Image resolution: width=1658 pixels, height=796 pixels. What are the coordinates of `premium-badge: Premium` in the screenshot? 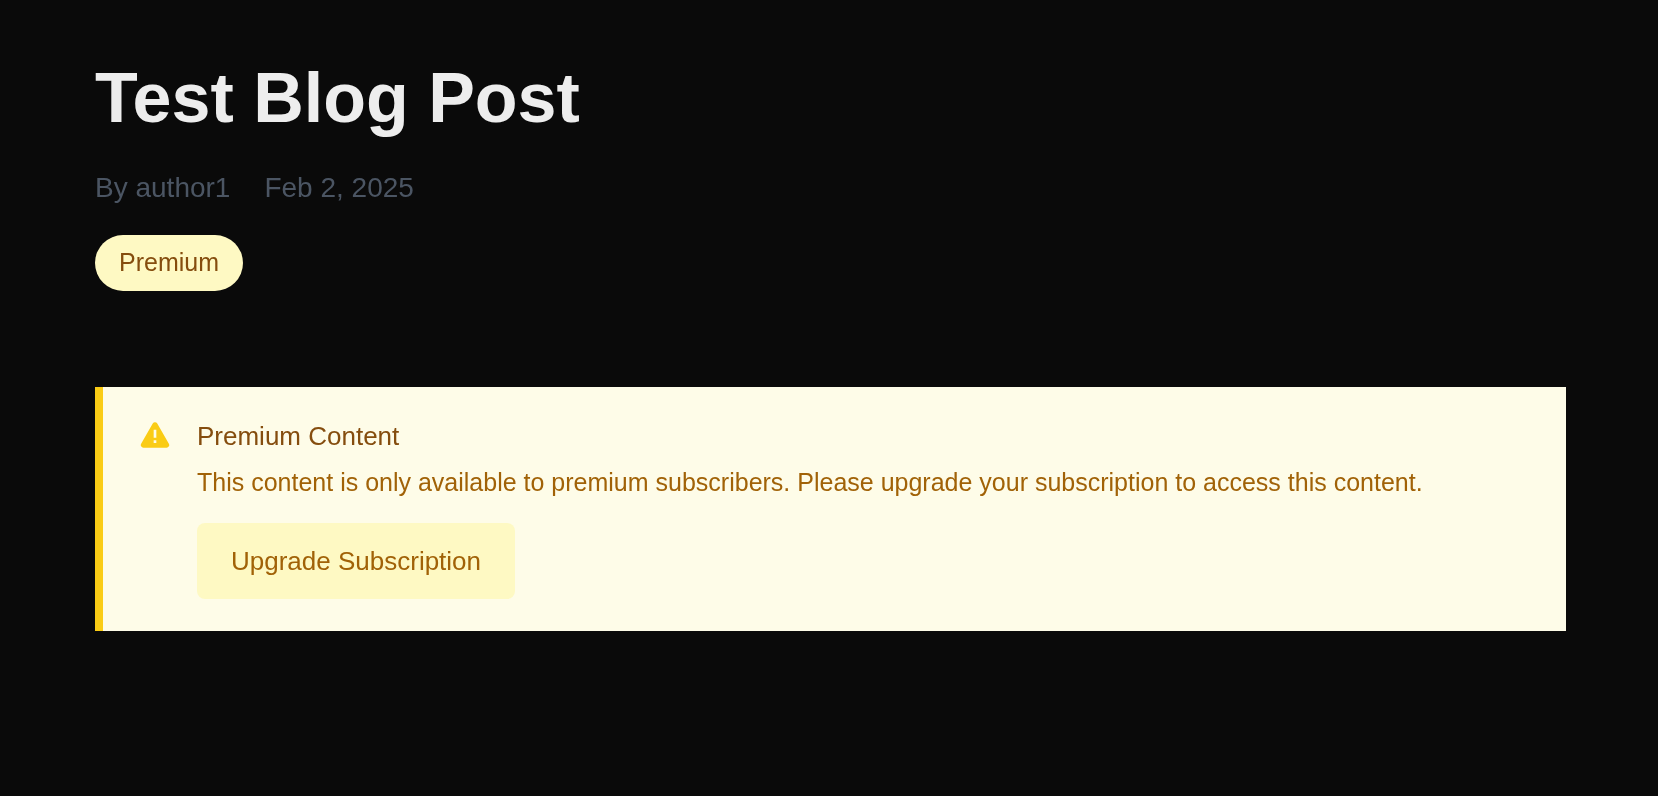 It's located at (169, 262).